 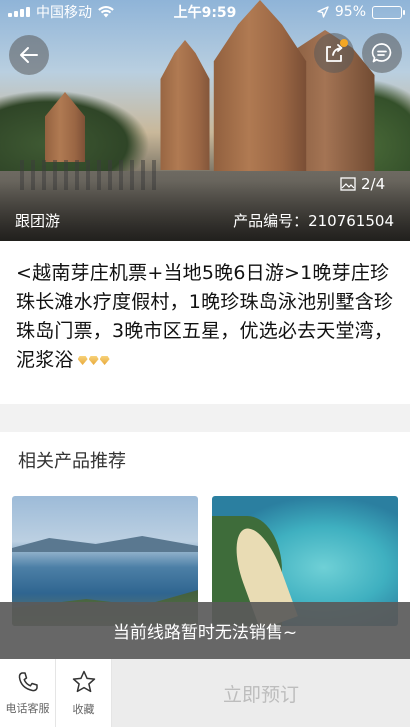 I want to click on status-bar: 中国移动 上午9:59 95%, so click(x=205, y=12).